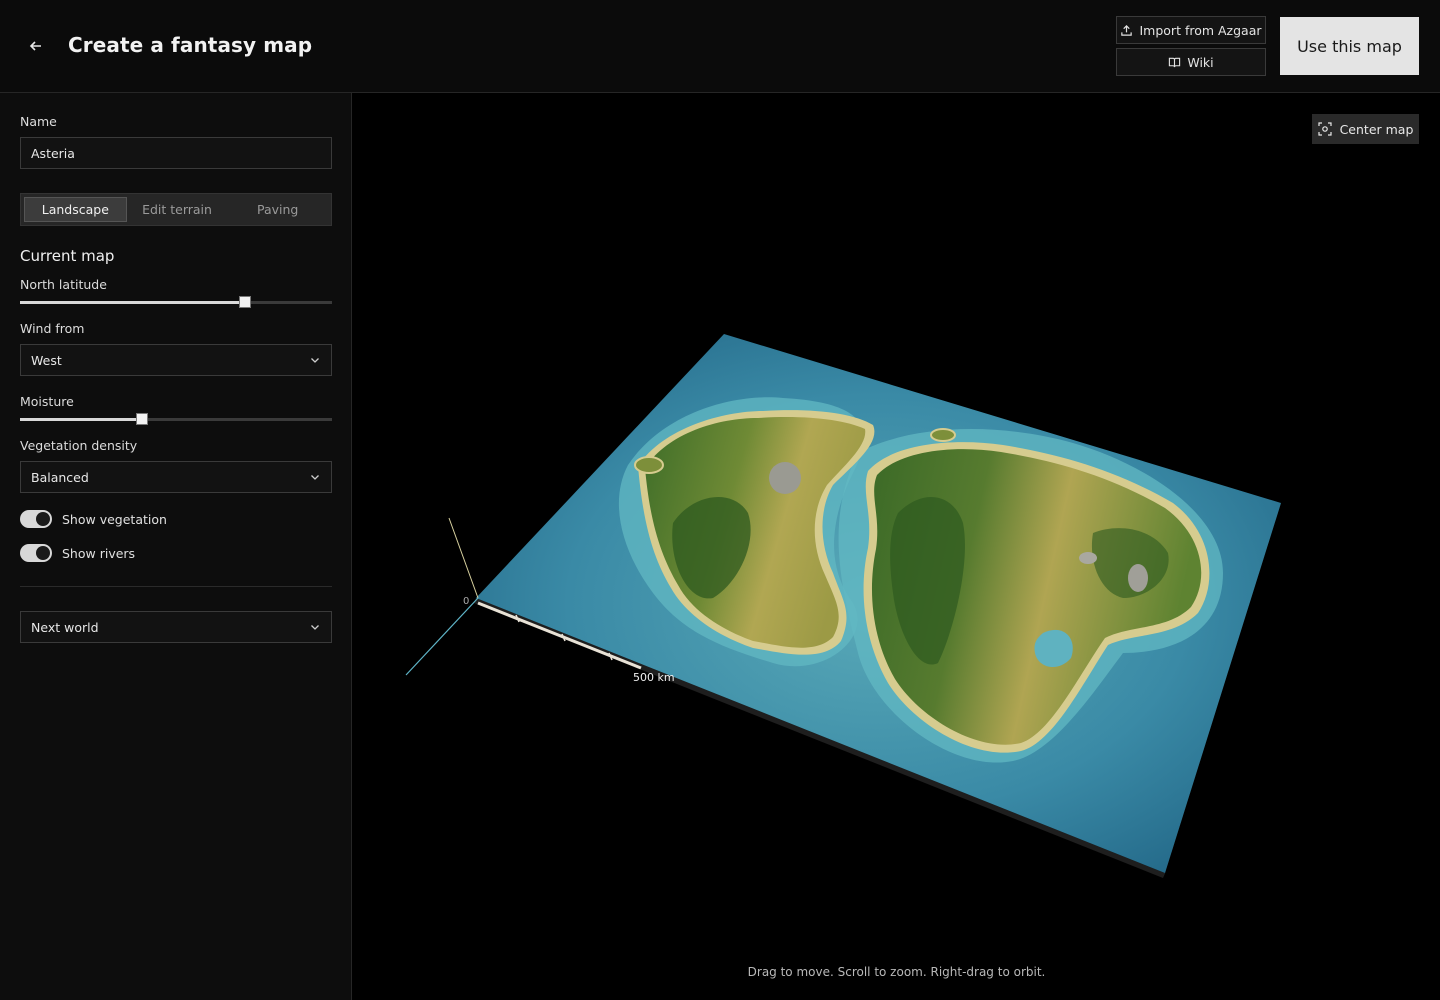 The height and width of the screenshot is (1000, 1440). I want to click on divider, so click(176, 586).